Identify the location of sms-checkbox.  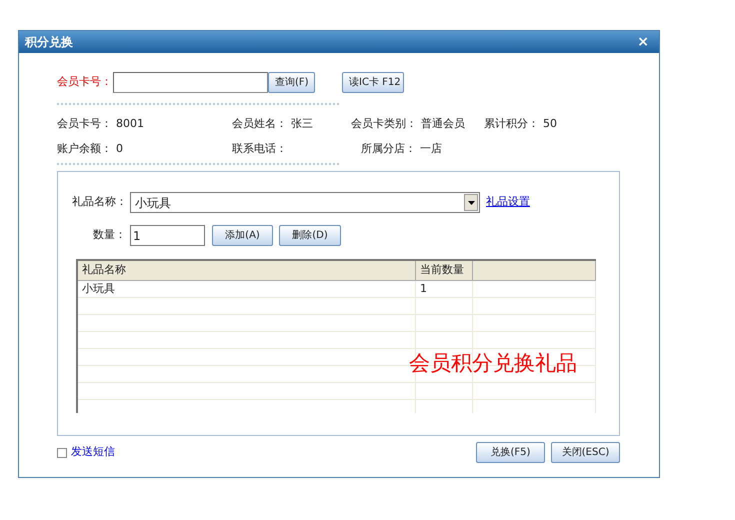
(62, 453).